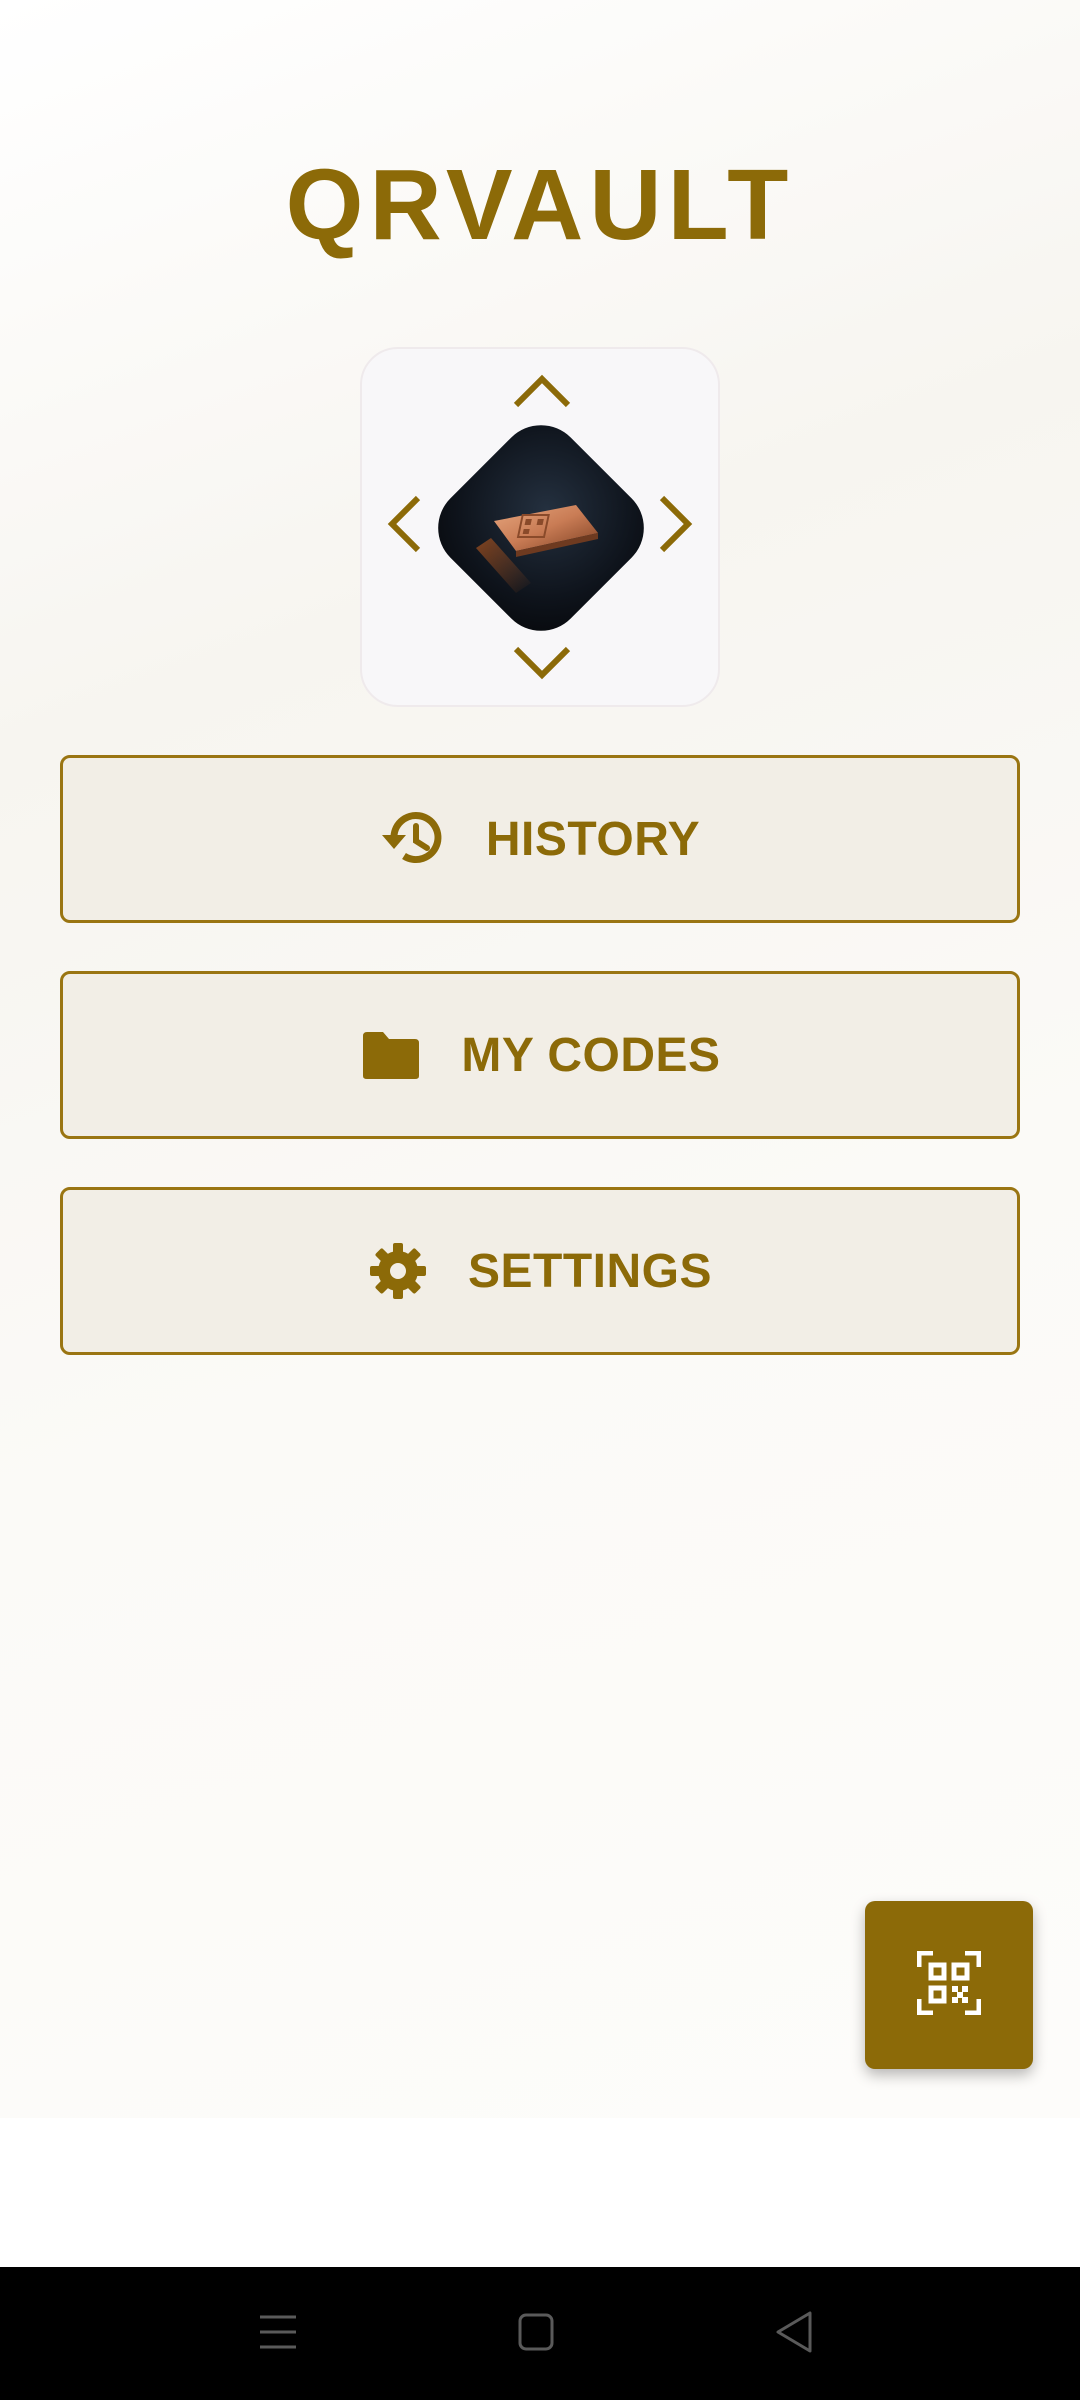  I want to click on settings-label: SETTINGS, so click(590, 1271).